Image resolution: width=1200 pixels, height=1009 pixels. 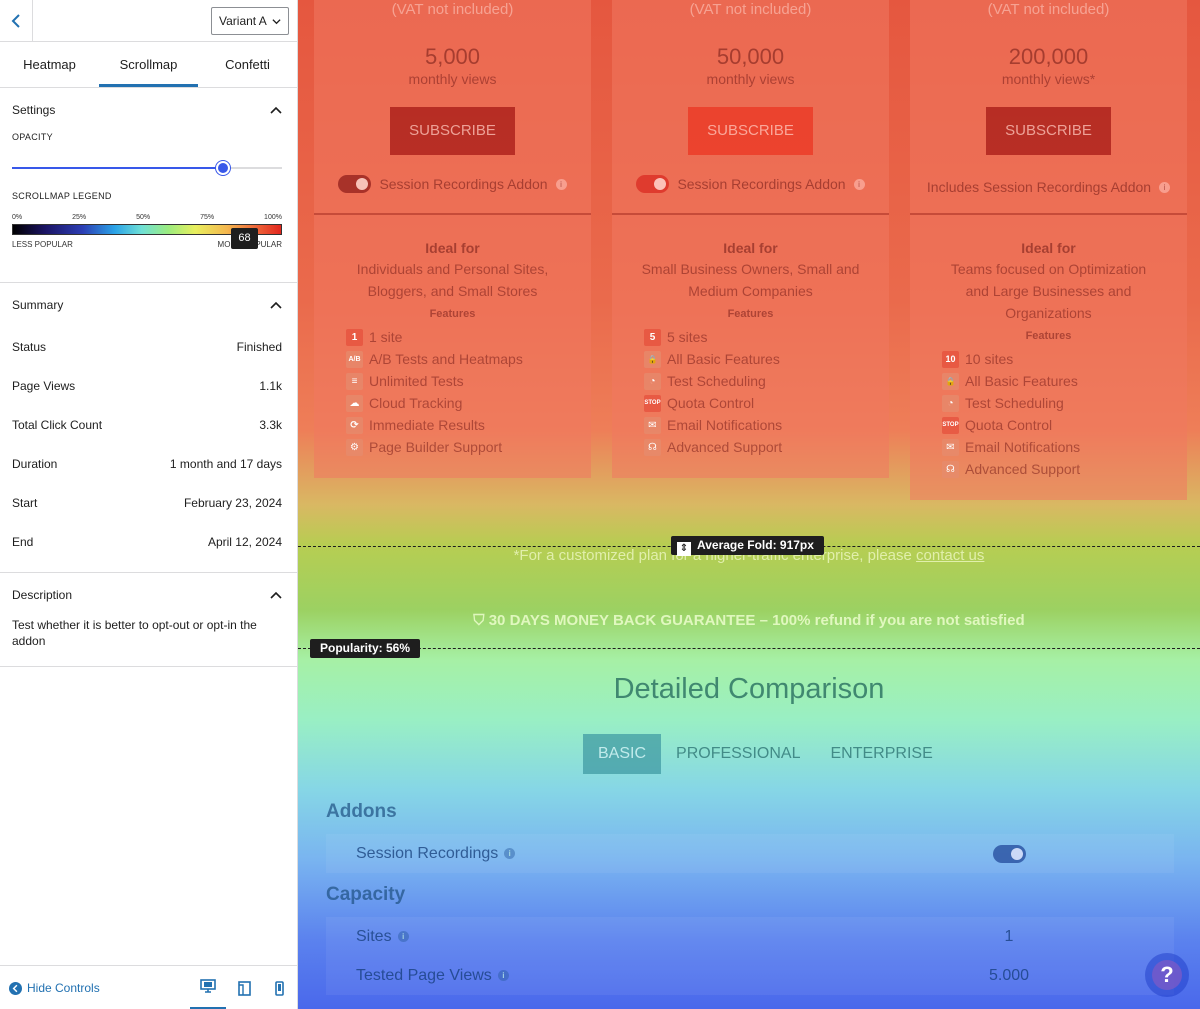 What do you see at coordinates (38, 305) in the screenshot?
I see `summary-title: Summary` at bounding box center [38, 305].